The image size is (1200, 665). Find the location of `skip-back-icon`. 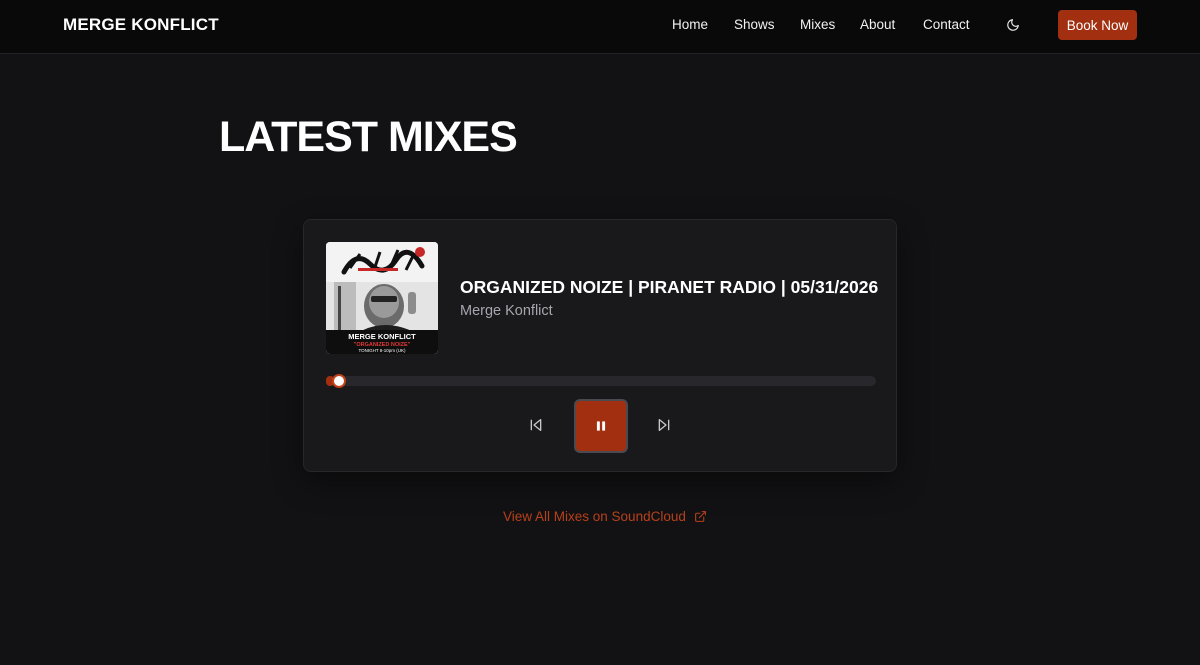

skip-back-icon is located at coordinates (536, 425).